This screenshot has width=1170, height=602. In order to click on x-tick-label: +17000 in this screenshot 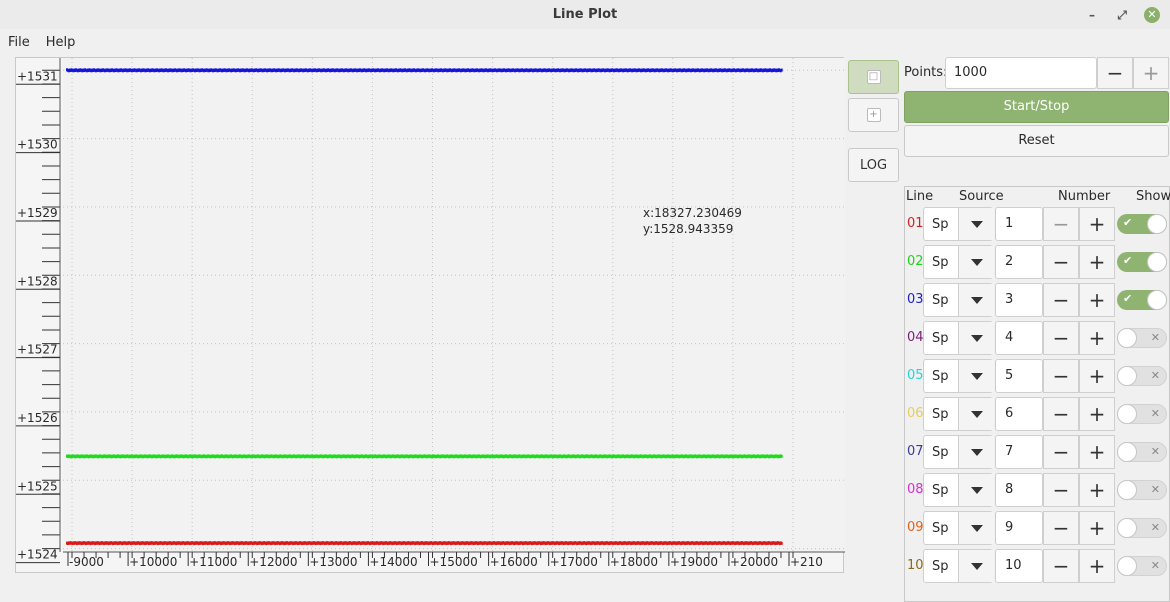, I will do `click(574, 562)`.